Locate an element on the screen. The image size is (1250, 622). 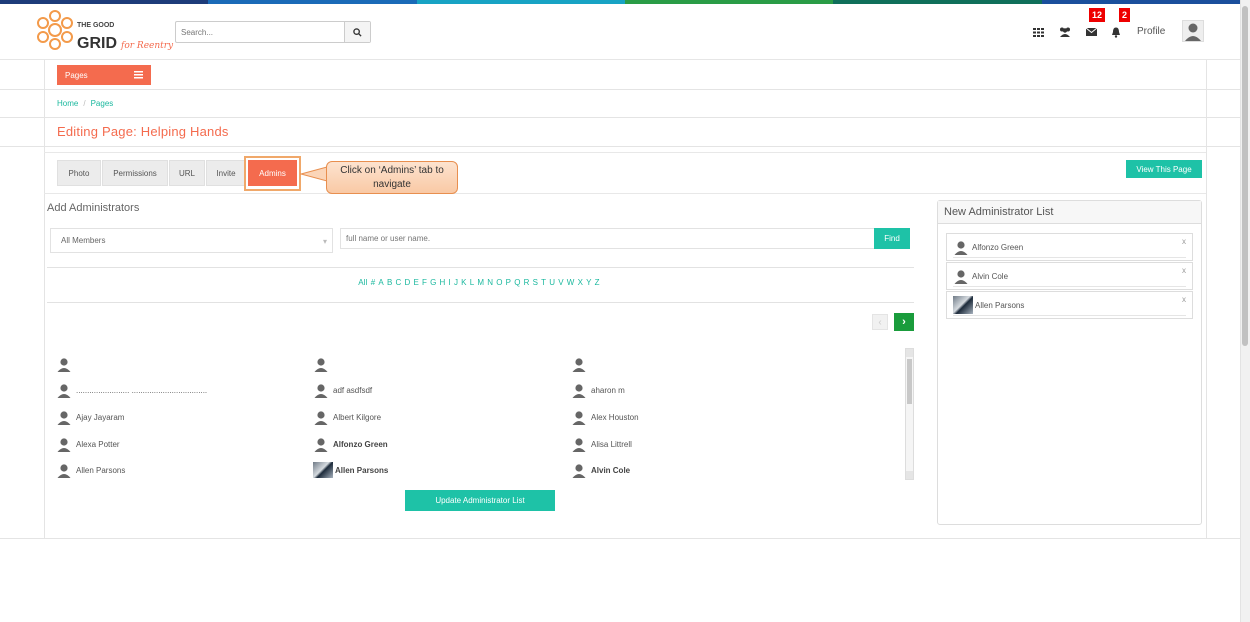
pages-menu-button: Pages is located at coordinates (104, 75).